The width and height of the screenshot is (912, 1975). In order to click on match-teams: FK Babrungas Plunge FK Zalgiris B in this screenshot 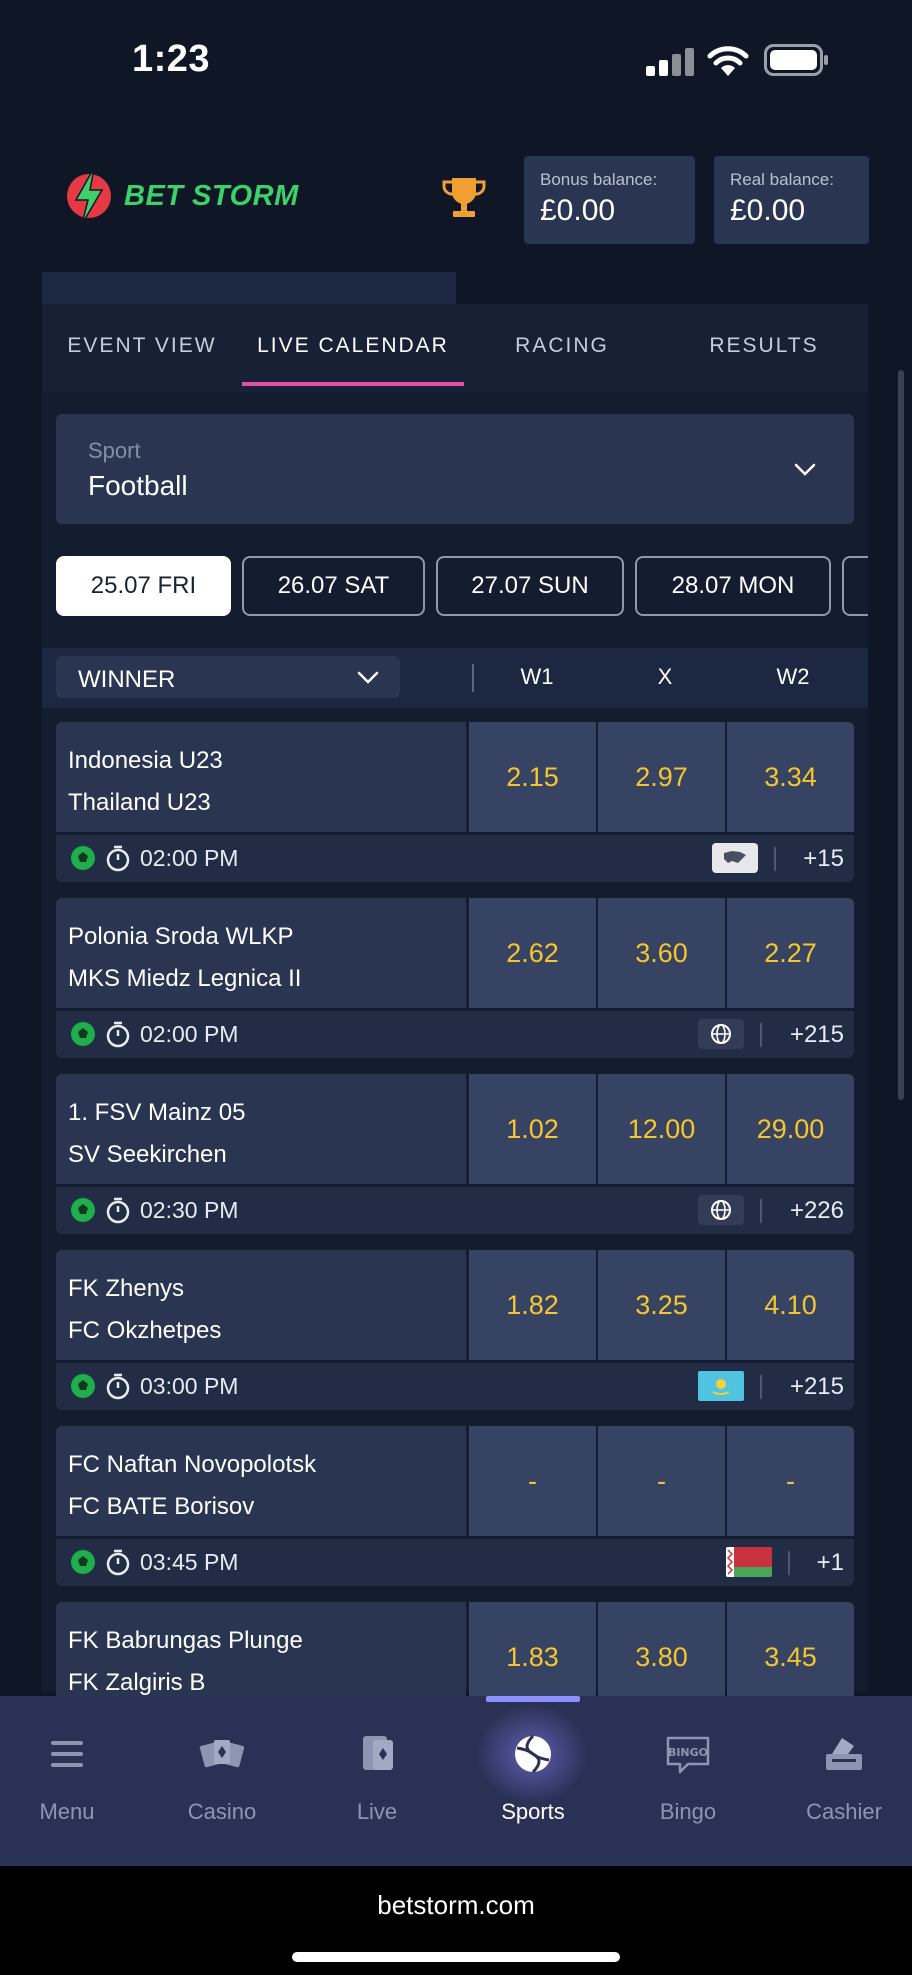, I will do `click(261, 1649)`.